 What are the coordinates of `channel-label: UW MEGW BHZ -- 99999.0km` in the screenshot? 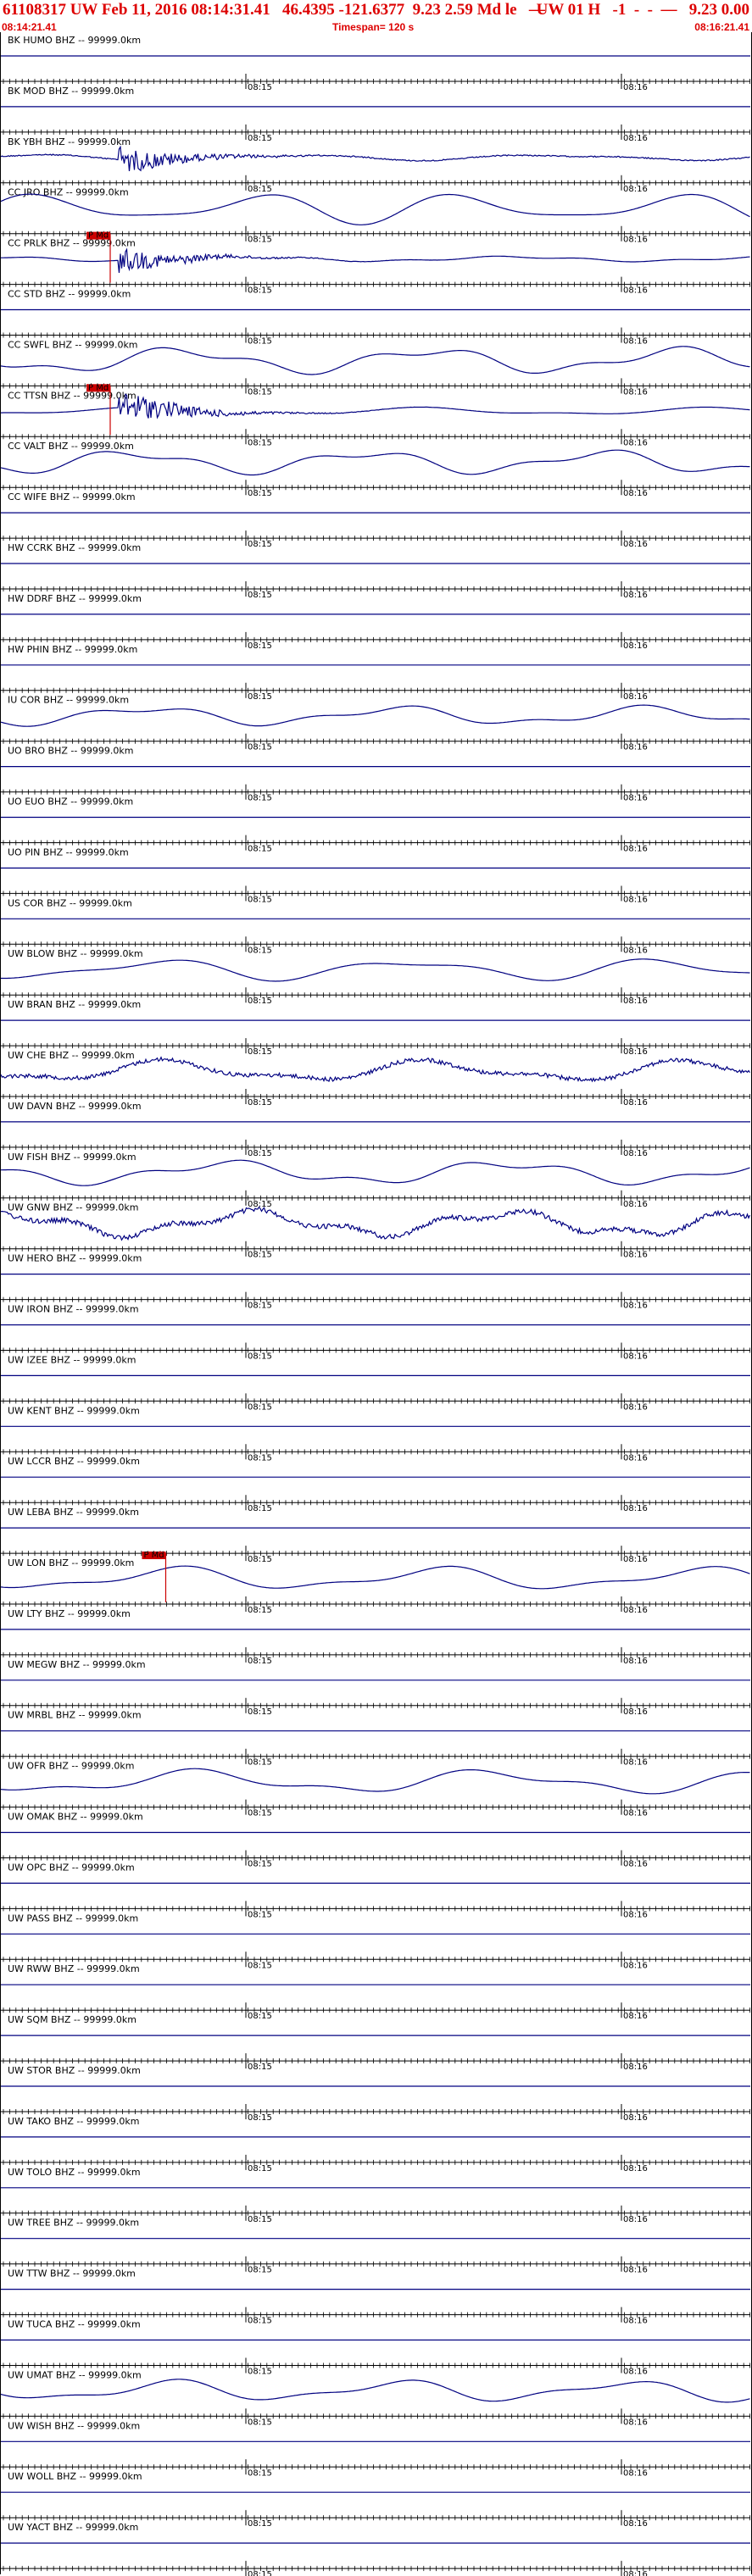 It's located at (77, 1664).